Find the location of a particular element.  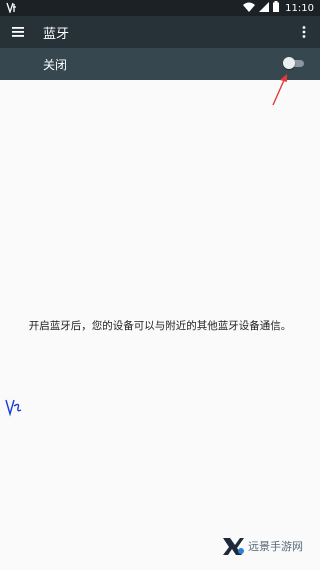

battery-icon is located at coordinates (276, 8).